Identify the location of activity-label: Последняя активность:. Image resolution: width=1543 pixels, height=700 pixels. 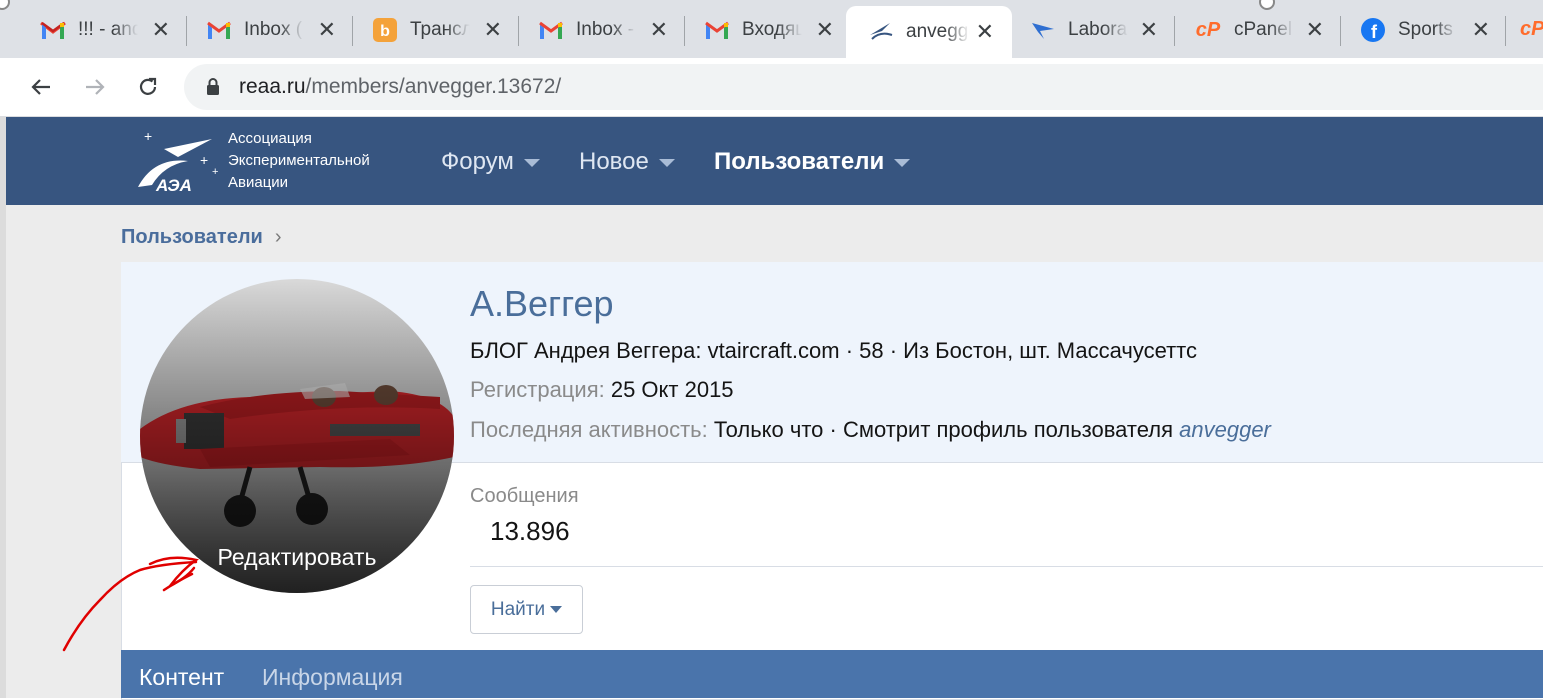
(589, 429).